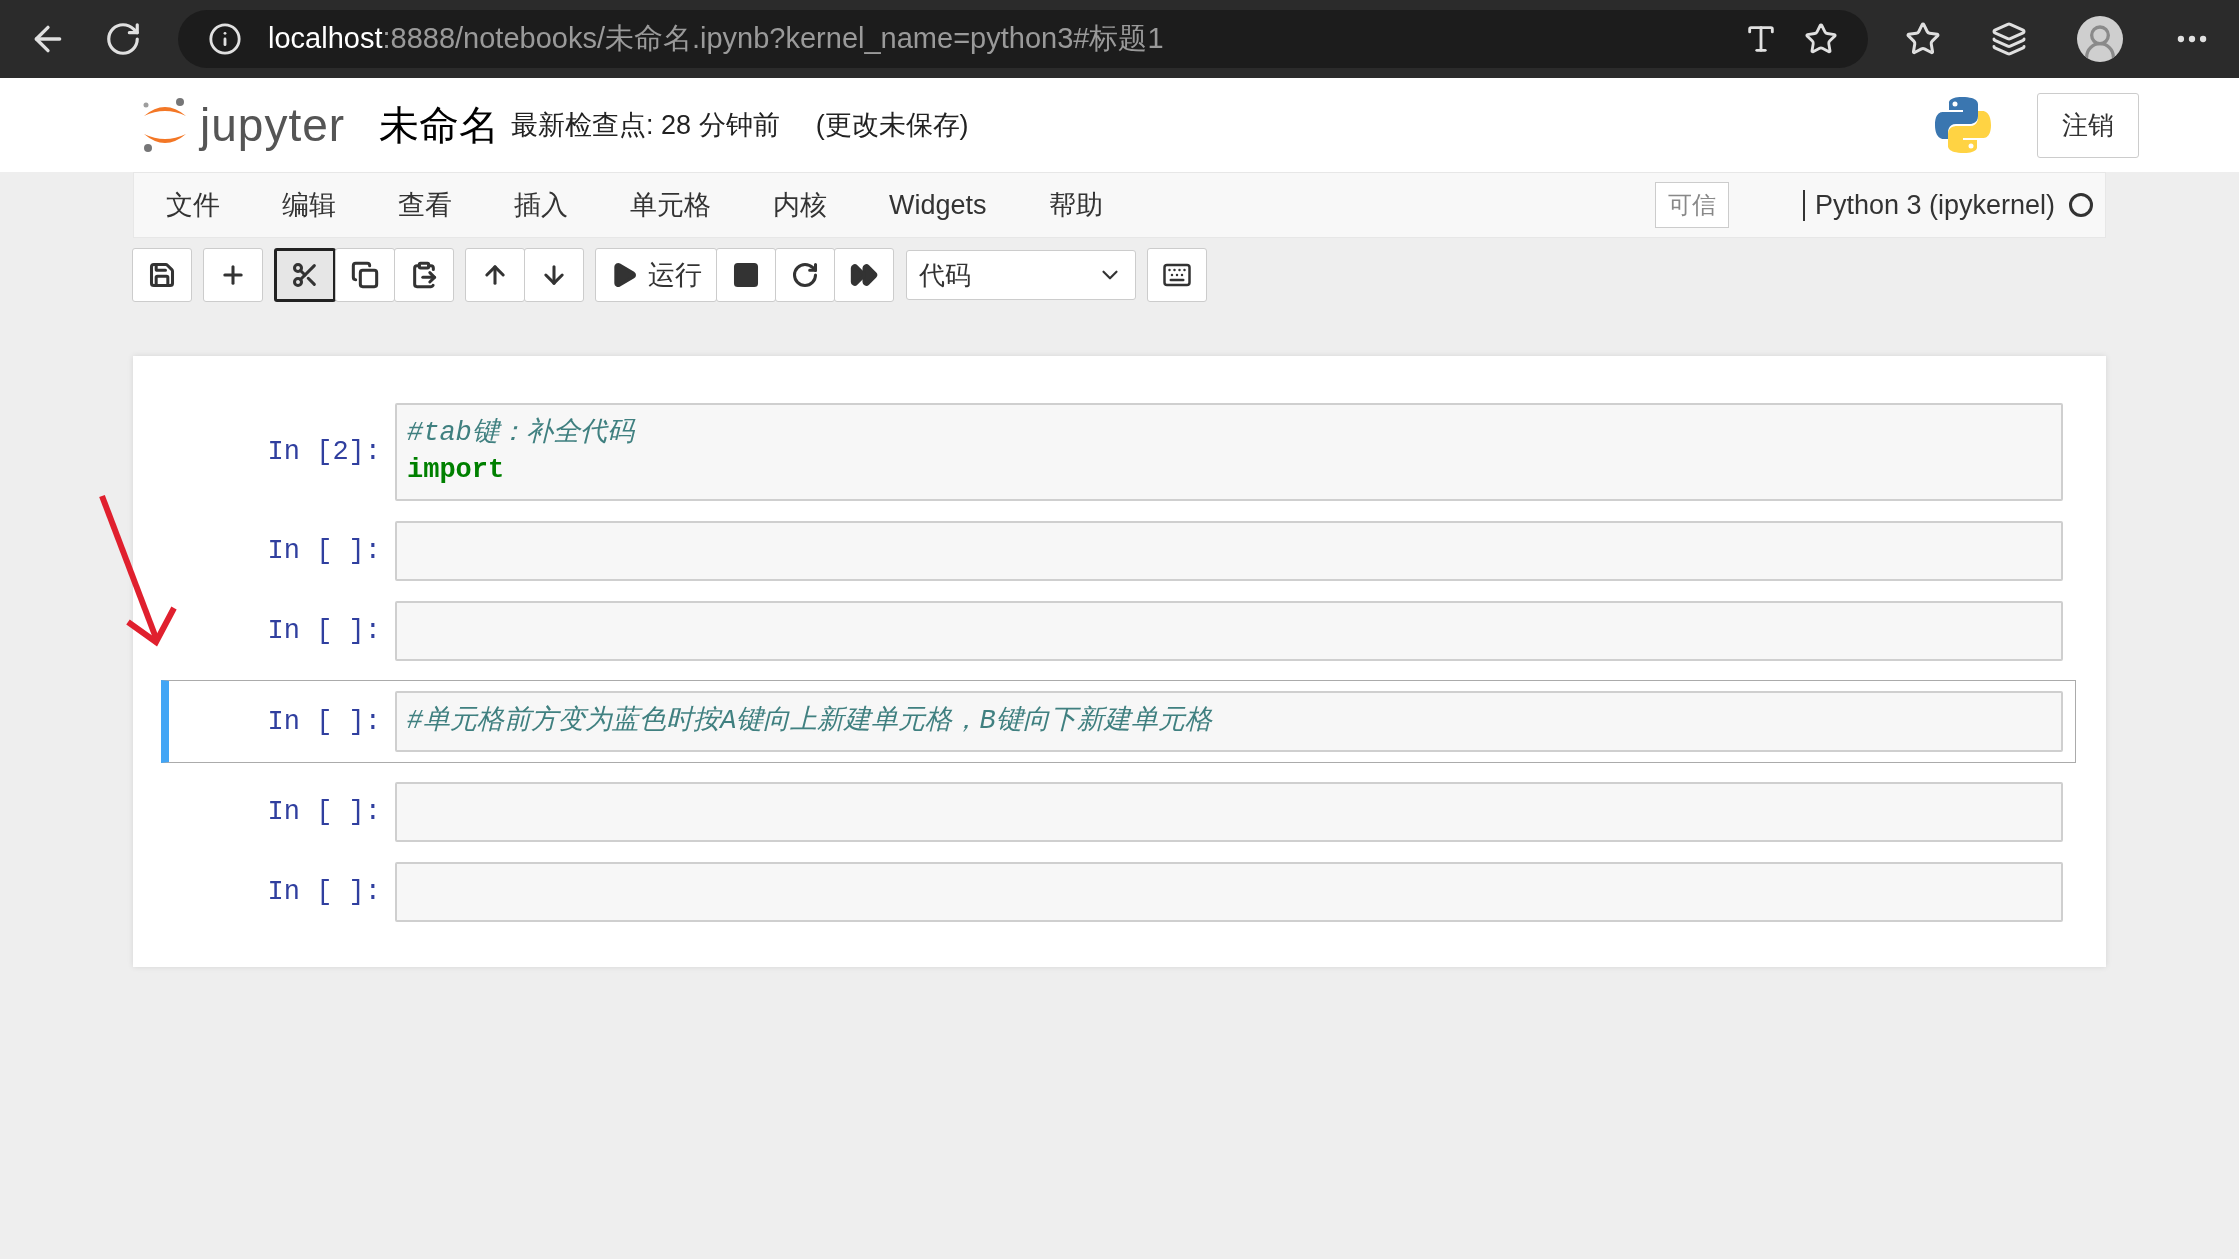 The image size is (2239, 1259). Describe the element at coordinates (193, 205) in the screenshot. I see `menu-item: 文件` at that location.